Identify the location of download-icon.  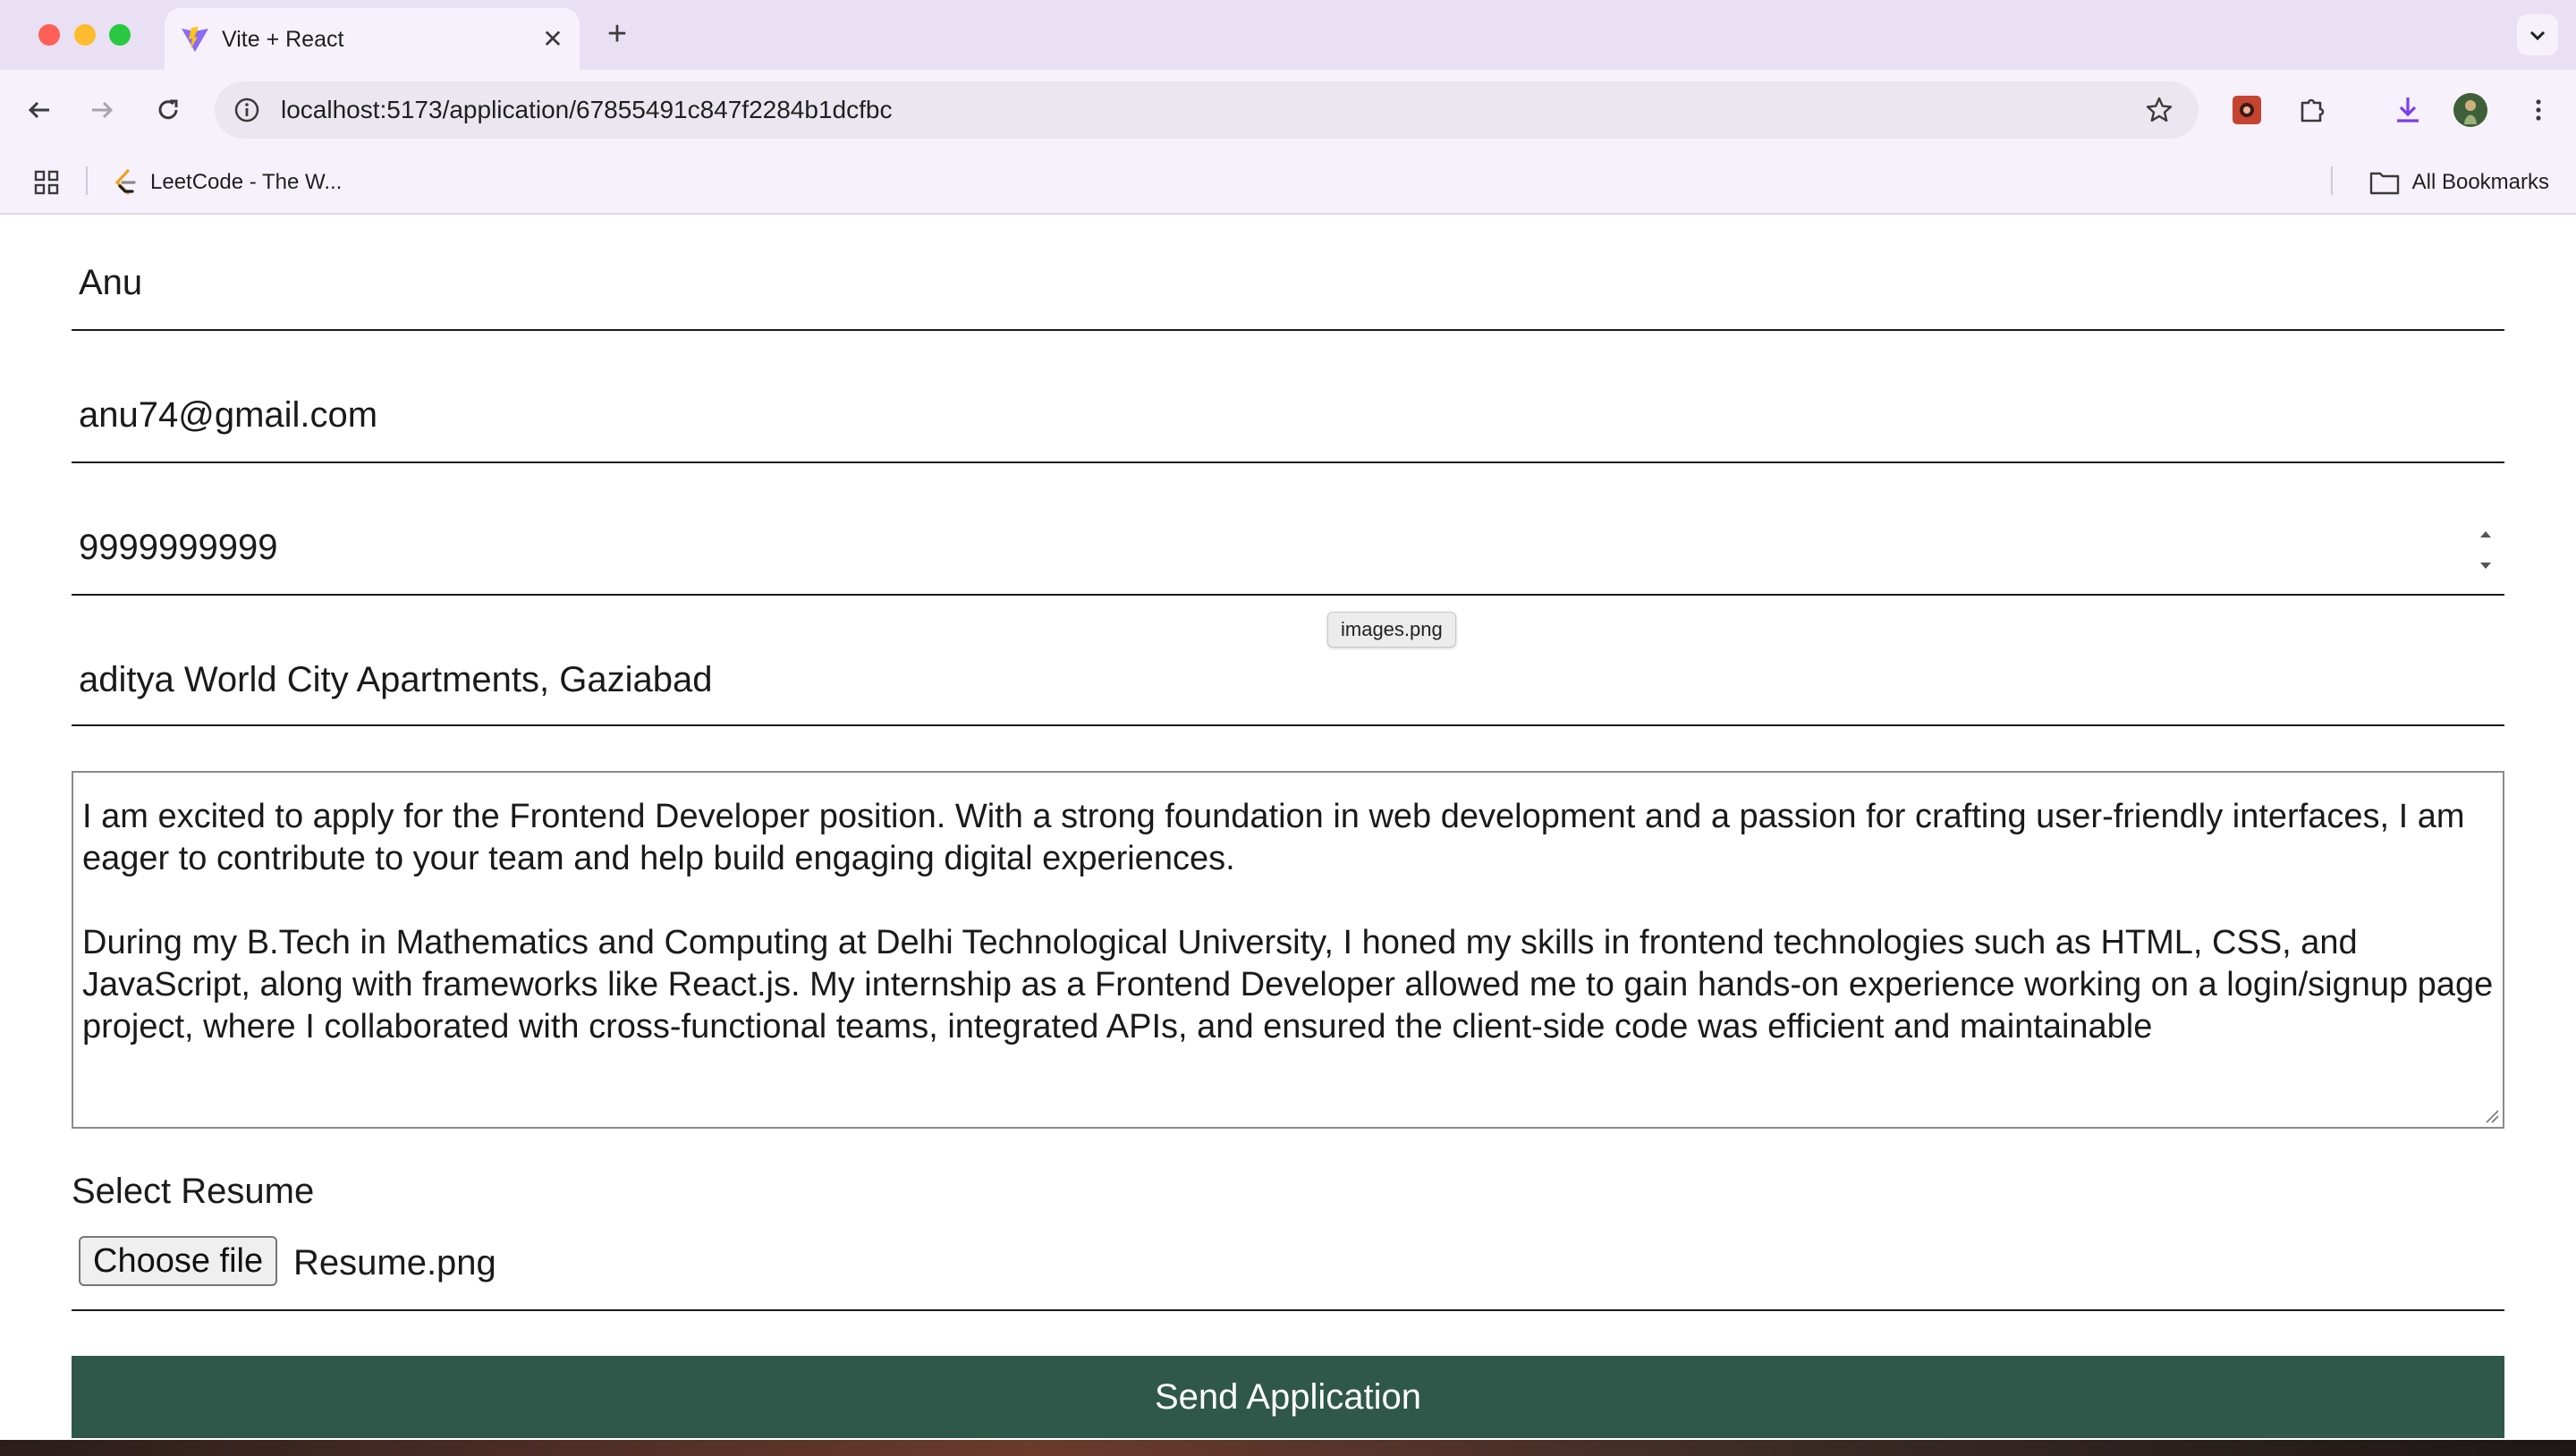
(2408, 110).